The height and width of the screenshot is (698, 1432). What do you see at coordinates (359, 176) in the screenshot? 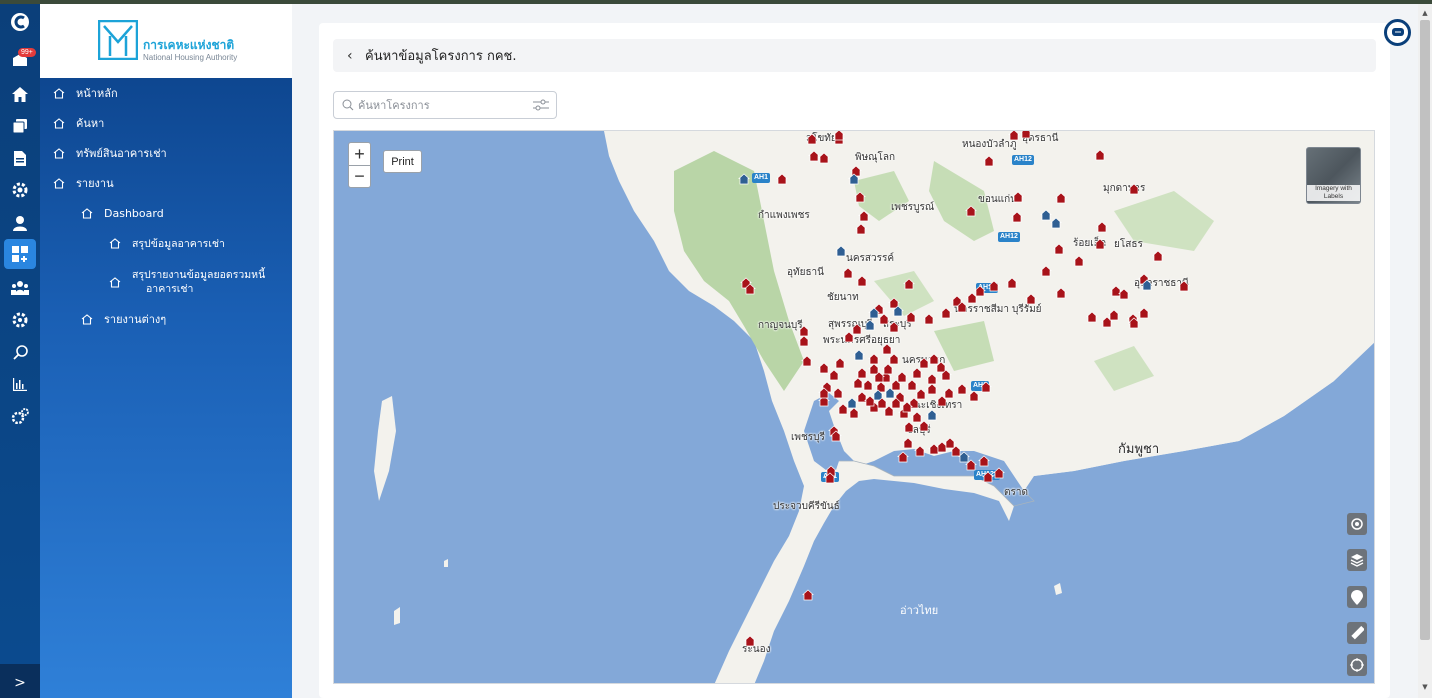
I see `zoom-out-button: −` at bounding box center [359, 176].